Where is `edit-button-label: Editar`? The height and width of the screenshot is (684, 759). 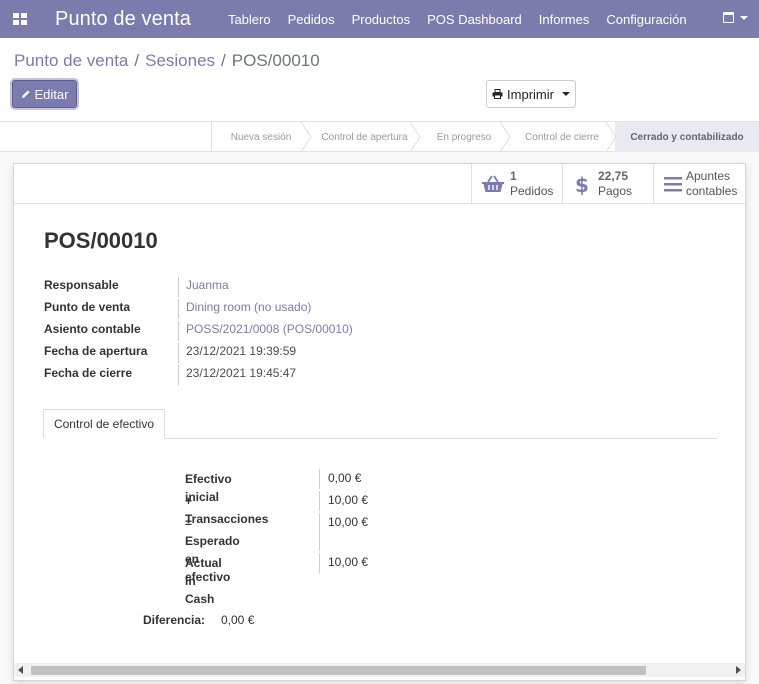 edit-button-label: Editar is located at coordinates (51, 94).